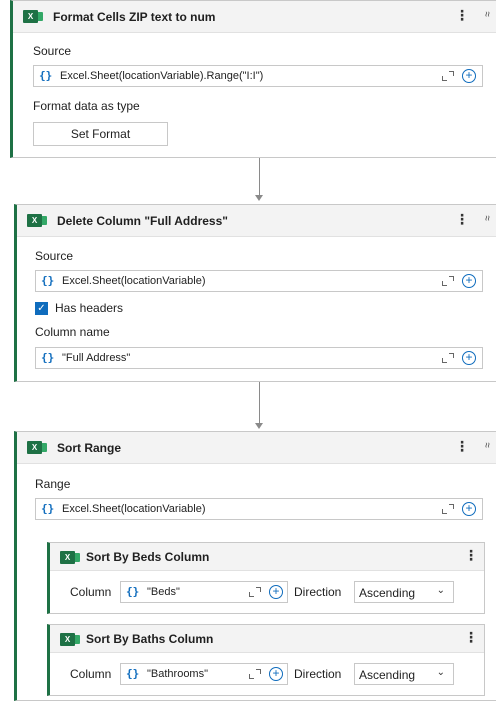 This screenshot has height=701, width=496. I want to click on range-field: {} Excel.Sheet(locationVariable) +, so click(259, 509).